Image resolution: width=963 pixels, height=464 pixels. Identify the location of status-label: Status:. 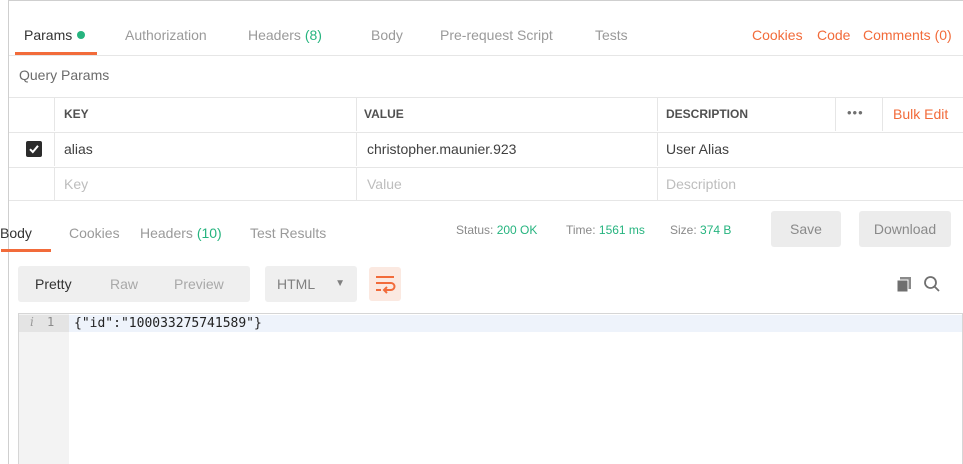
(475, 230).